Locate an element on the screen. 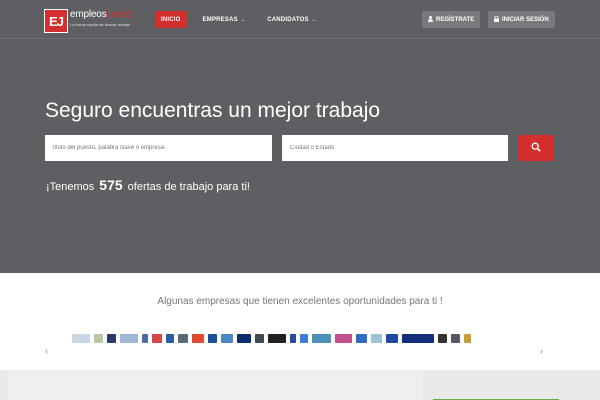 This screenshot has width=600, height=400. logo-name-a: empleos is located at coordinates (88, 14).